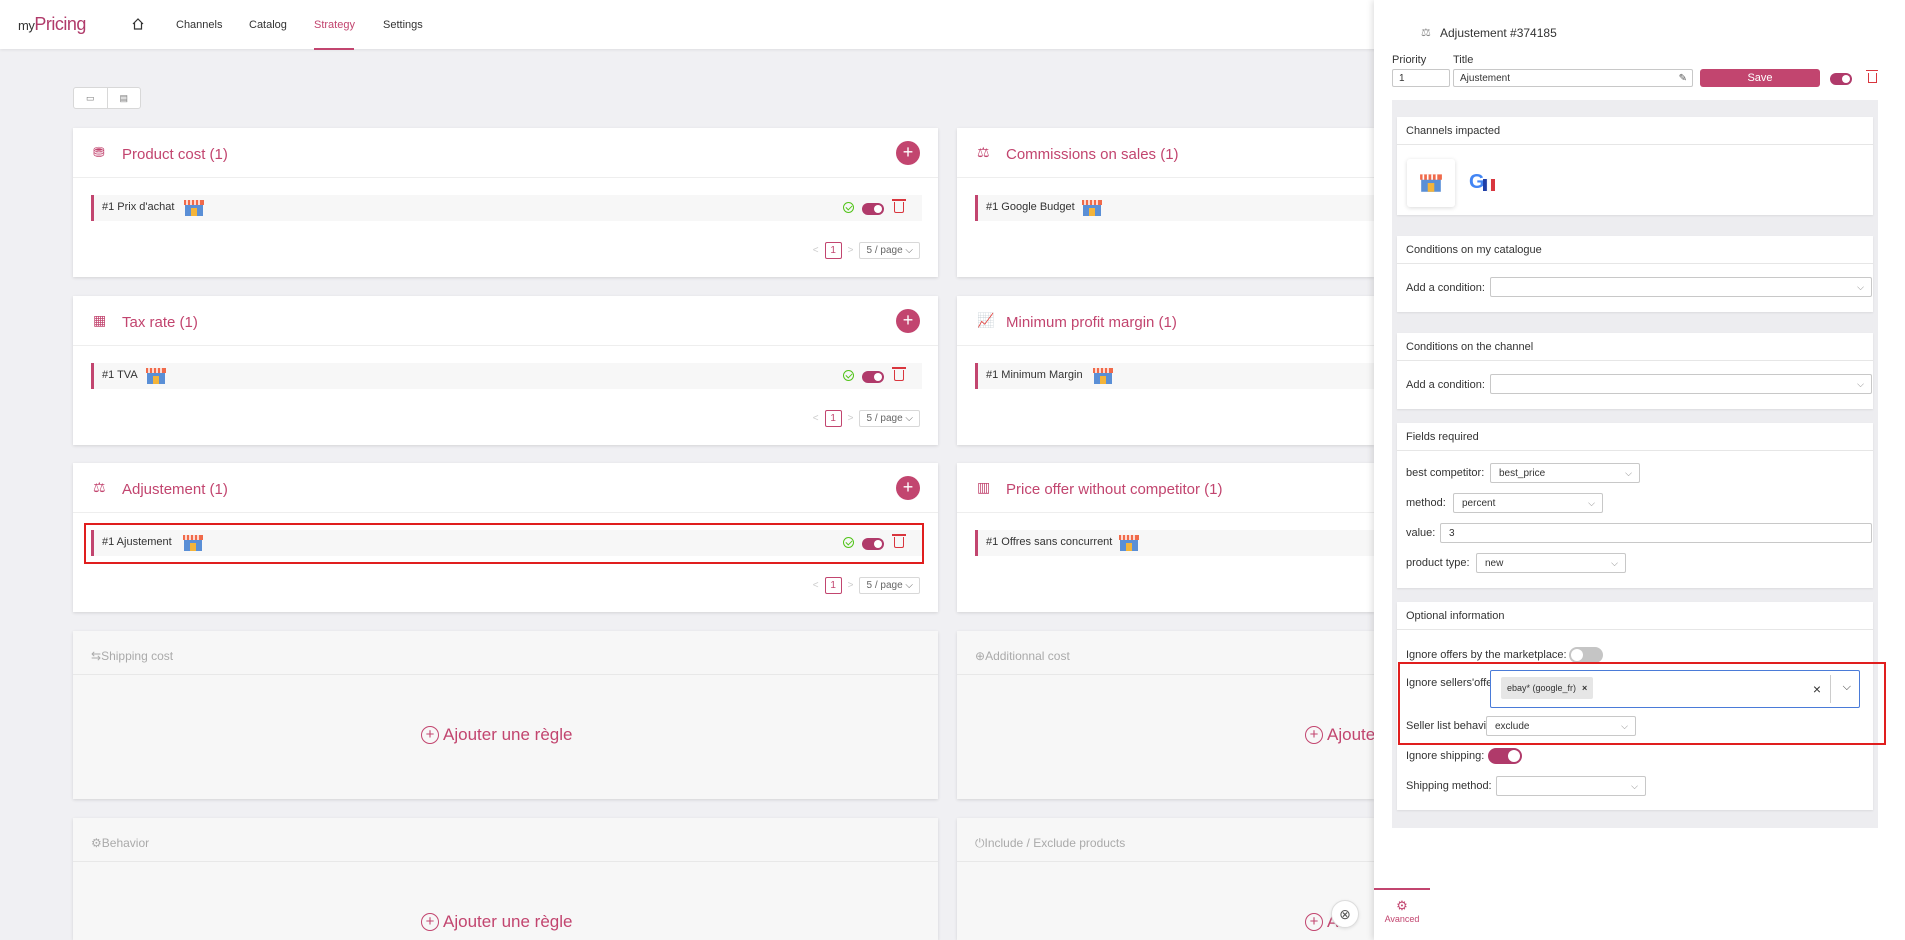 The width and height of the screenshot is (1905, 940). Describe the element at coordinates (52, 24) in the screenshot. I see `app-logo: myPricing` at that location.